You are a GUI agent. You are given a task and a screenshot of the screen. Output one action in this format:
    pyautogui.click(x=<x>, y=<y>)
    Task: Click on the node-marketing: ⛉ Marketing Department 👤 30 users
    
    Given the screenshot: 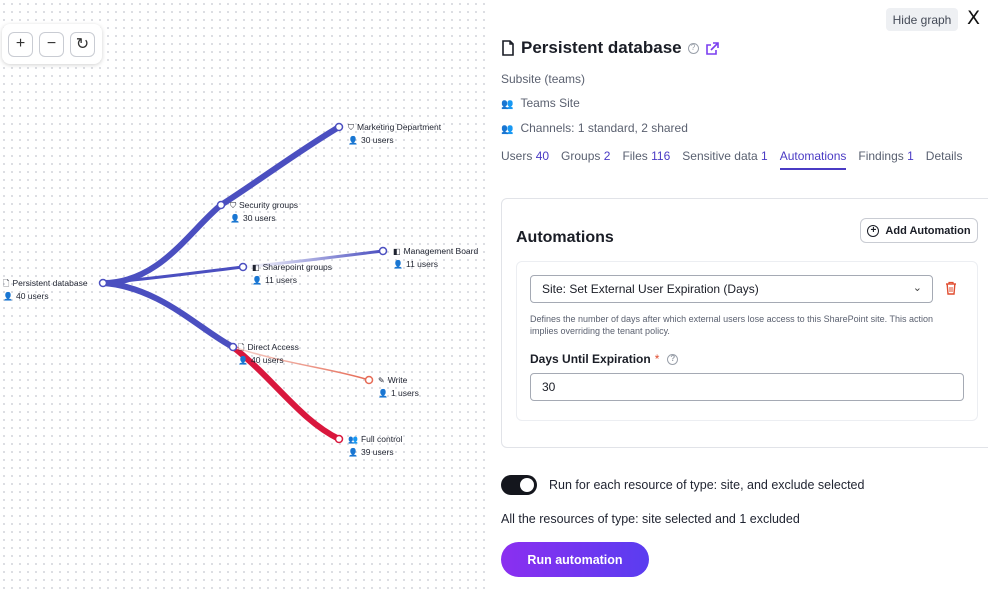 What is the action you would take?
    pyautogui.click(x=394, y=134)
    